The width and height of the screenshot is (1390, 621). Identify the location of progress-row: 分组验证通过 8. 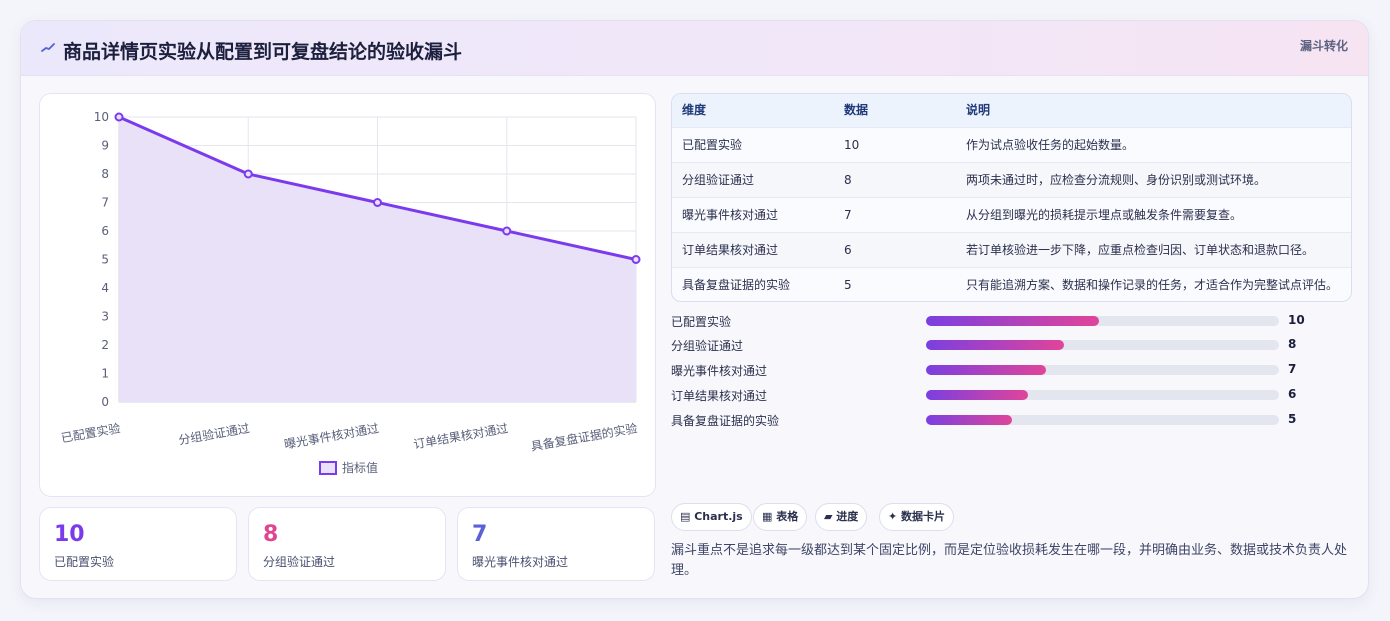
(1016, 345).